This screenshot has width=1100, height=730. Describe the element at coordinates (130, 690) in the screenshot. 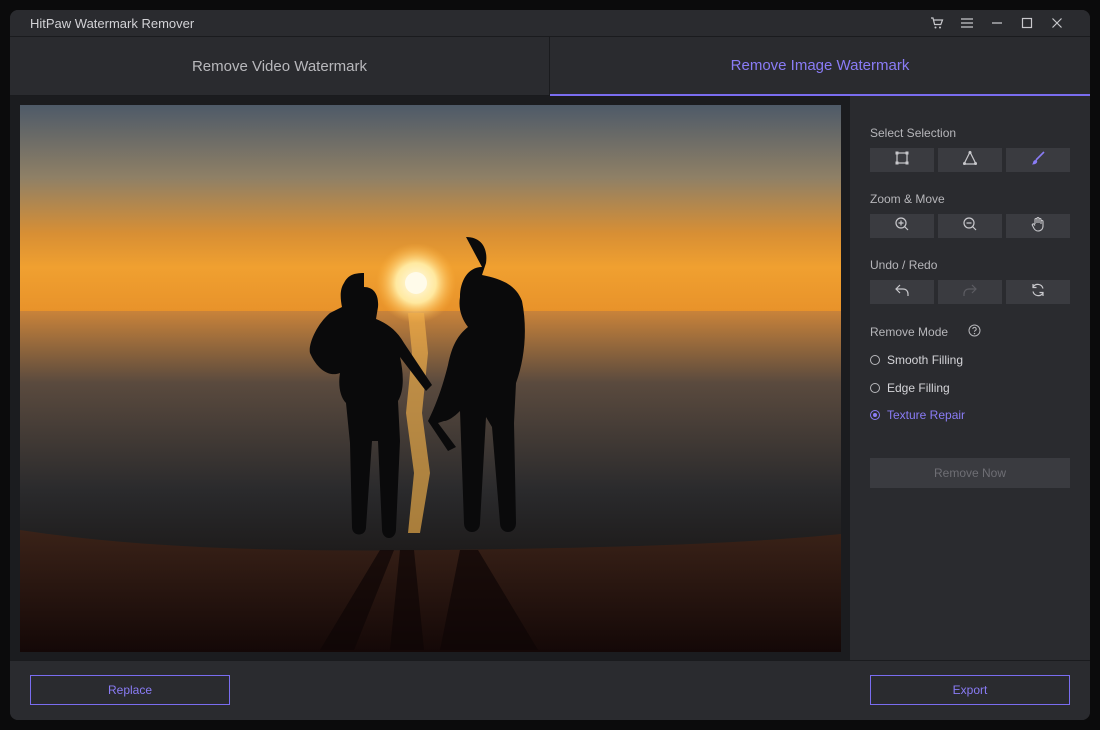

I see `replace-button: Replace` at that location.